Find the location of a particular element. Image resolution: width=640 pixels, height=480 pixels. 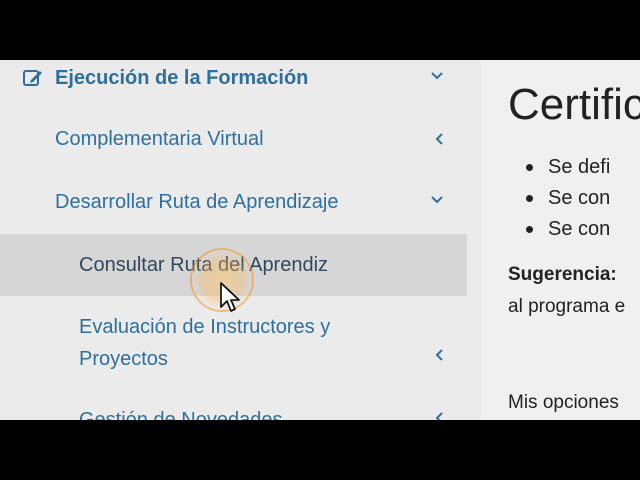

sidebar-subitem-gestion-novedades: Gestión de Novedades is located at coordinates (233, 412).